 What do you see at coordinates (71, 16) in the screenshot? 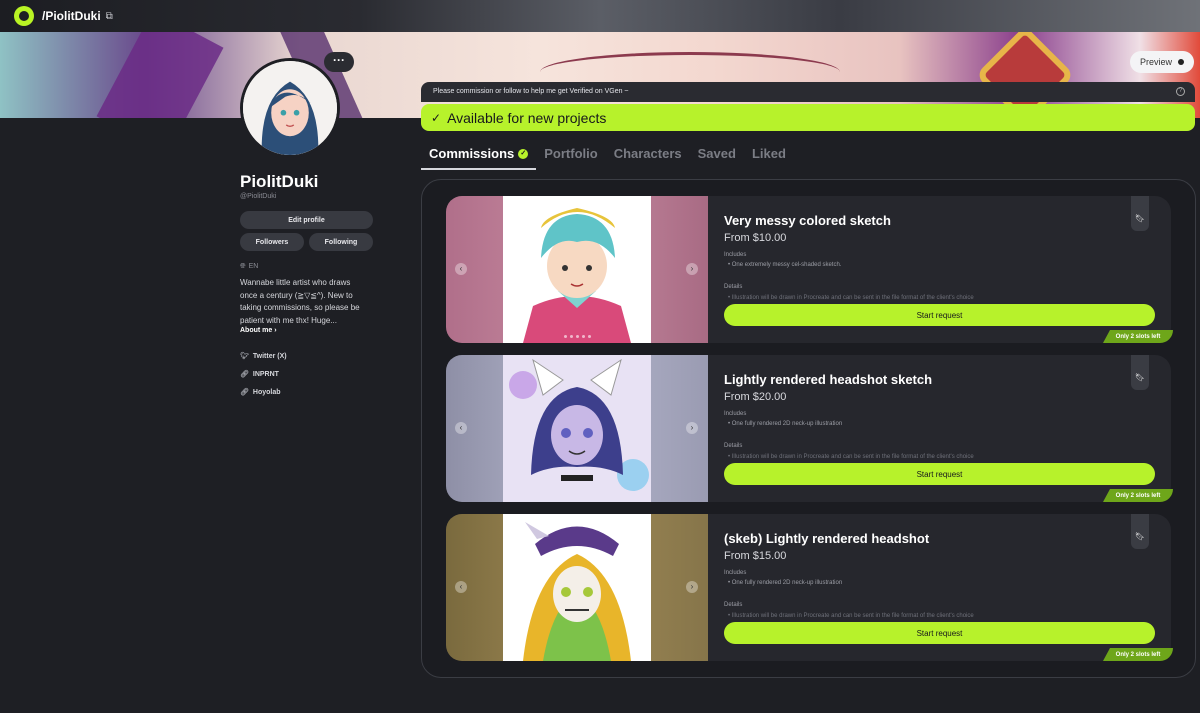
I see `nav-handle: /PiolitDuki` at bounding box center [71, 16].